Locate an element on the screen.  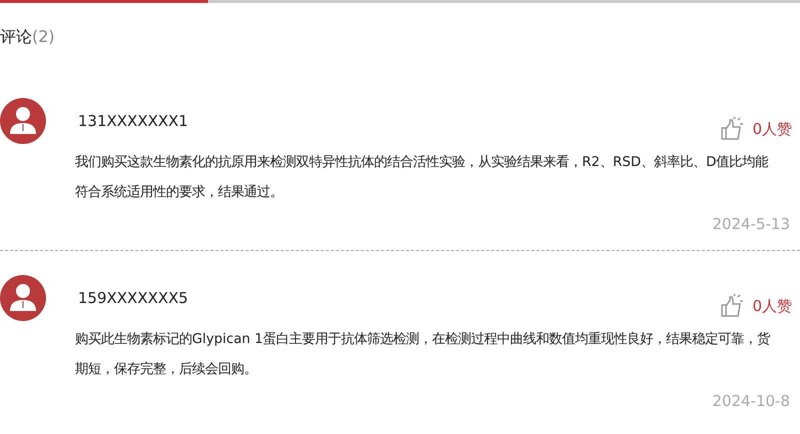
comment-count: (2) is located at coordinates (43, 36).